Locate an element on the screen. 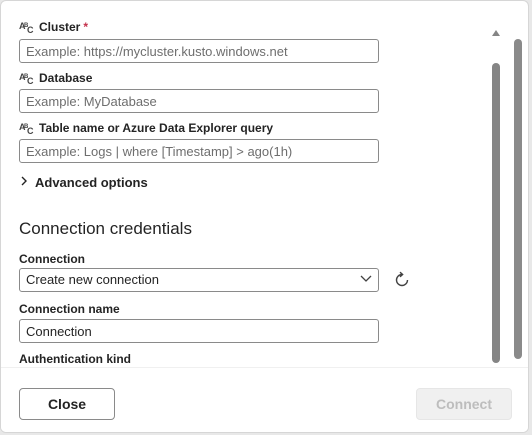  advanced-options-toggle: Advanced options is located at coordinates (83, 182).